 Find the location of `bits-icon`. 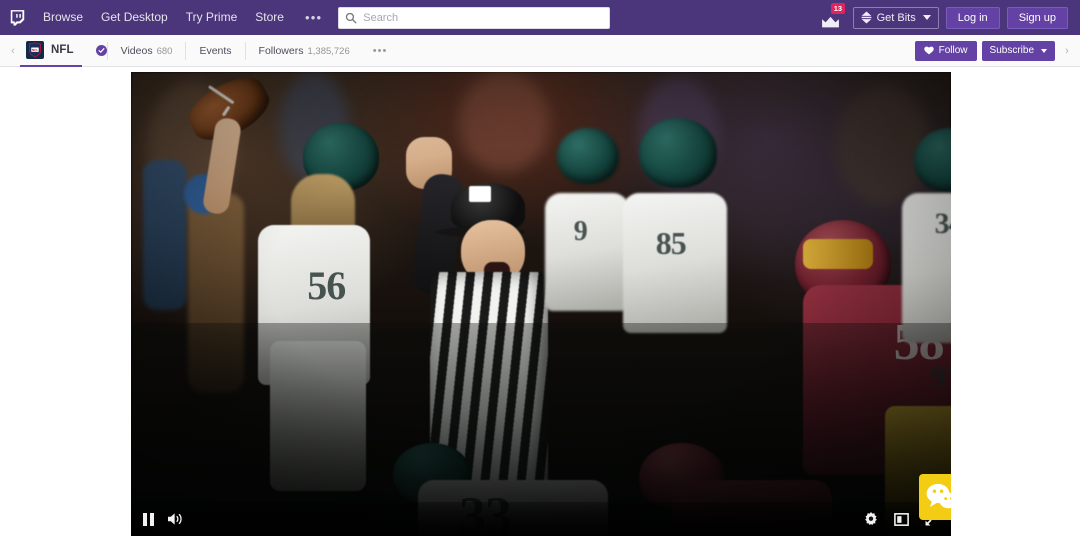

bits-icon is located at coordinates (866, 17).